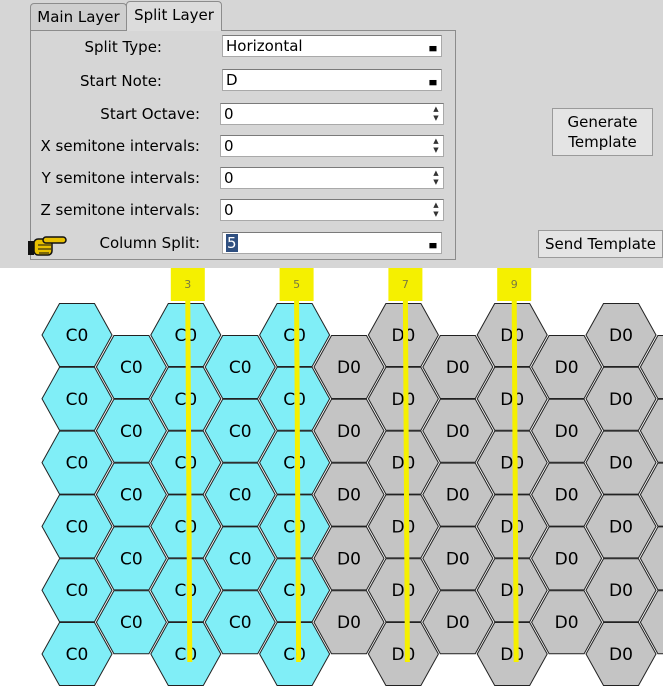 The image size is (663, 699). I want to click on x-semitone-value: 0, so click(229, 146).